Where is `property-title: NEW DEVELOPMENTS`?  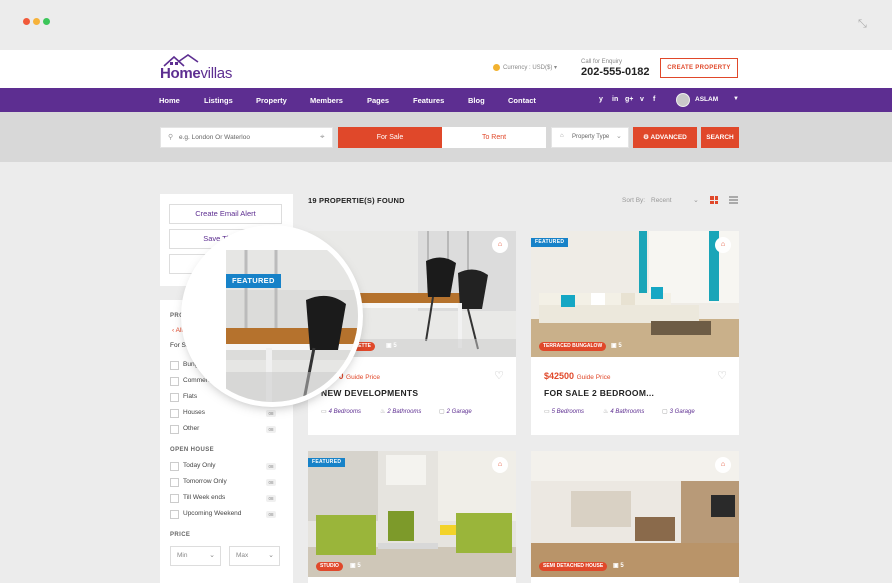 property-title: NEW DEVELOPMENTS is located at coordinates (369, 393).